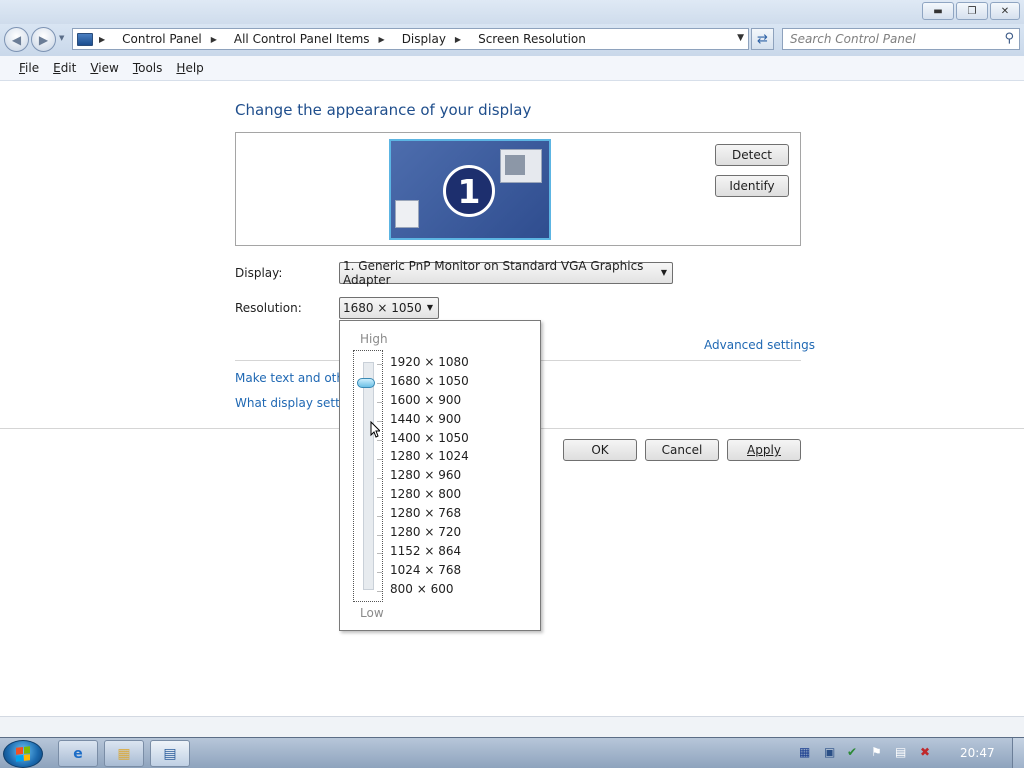 Image resolution: width=1024 pixels, height=768 pixels. What do you see at coordinates (429, 513) in the screenshot?
I see `resolution-option: 1280 × 768` at bounding box center [429, 513].